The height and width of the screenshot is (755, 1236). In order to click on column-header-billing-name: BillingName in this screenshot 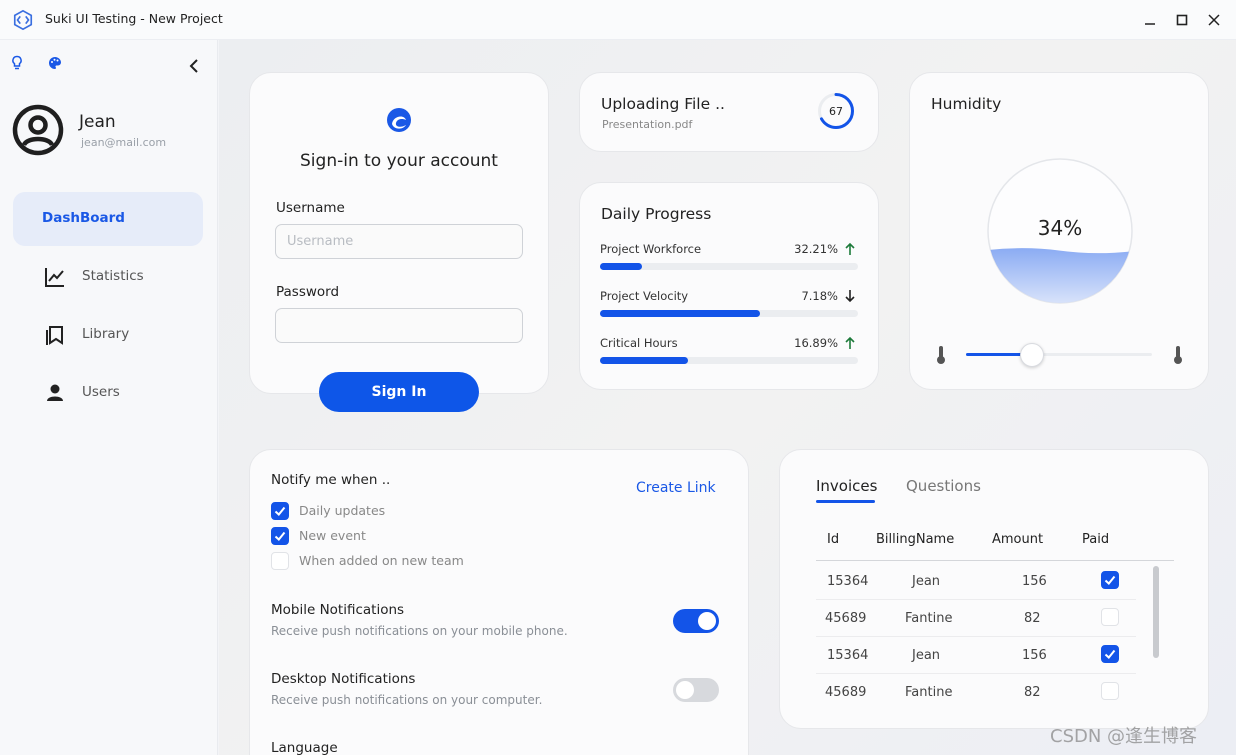, I will do `click(915, 539)`.